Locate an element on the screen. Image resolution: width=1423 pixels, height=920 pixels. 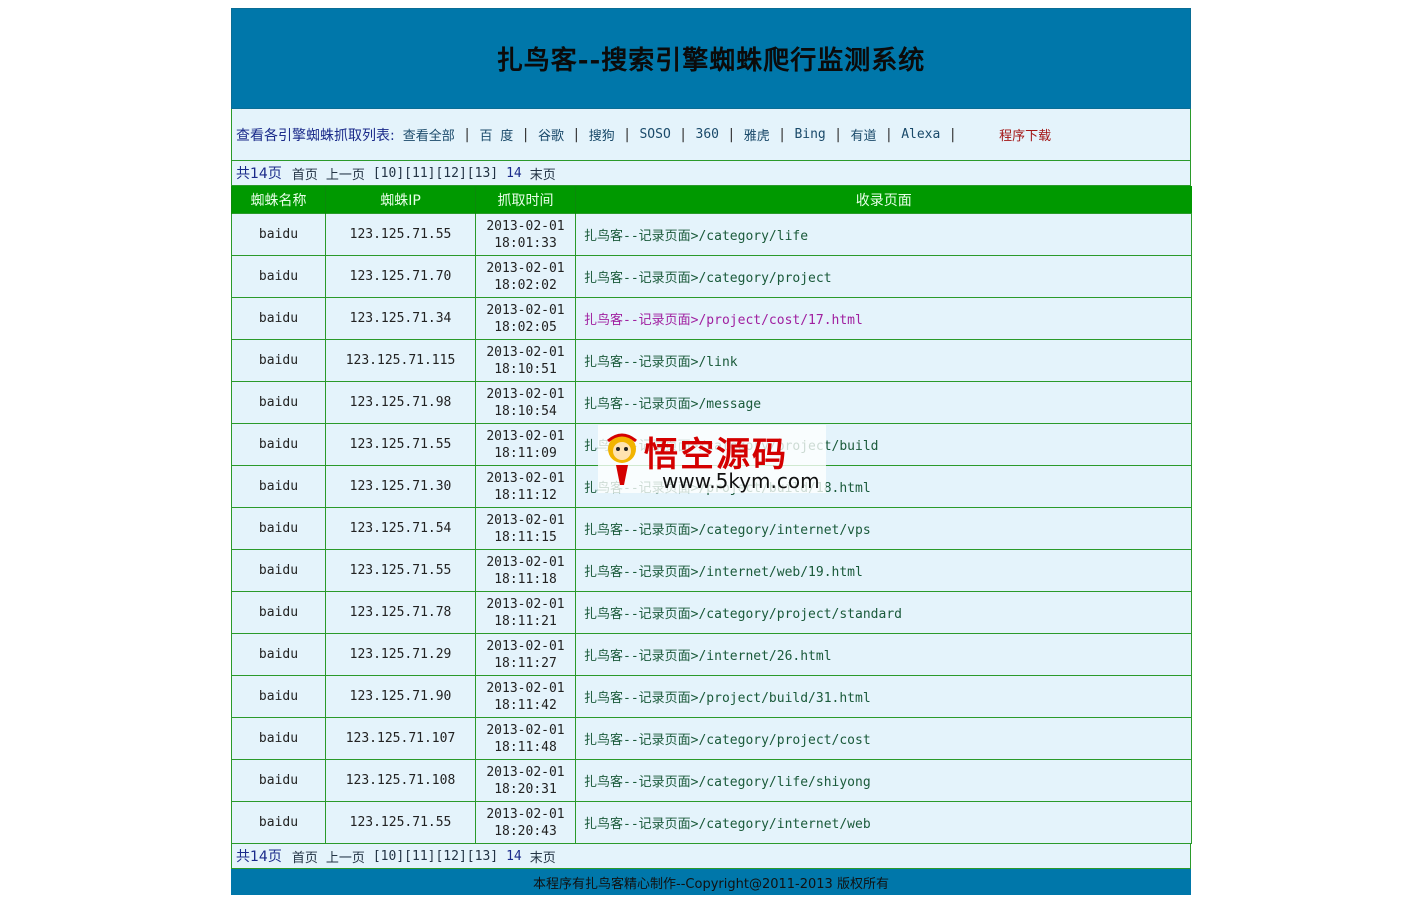
indexed-page-link: 扎鸟客--记录页面>/category/internet/web is located at coordinates (883, 822).